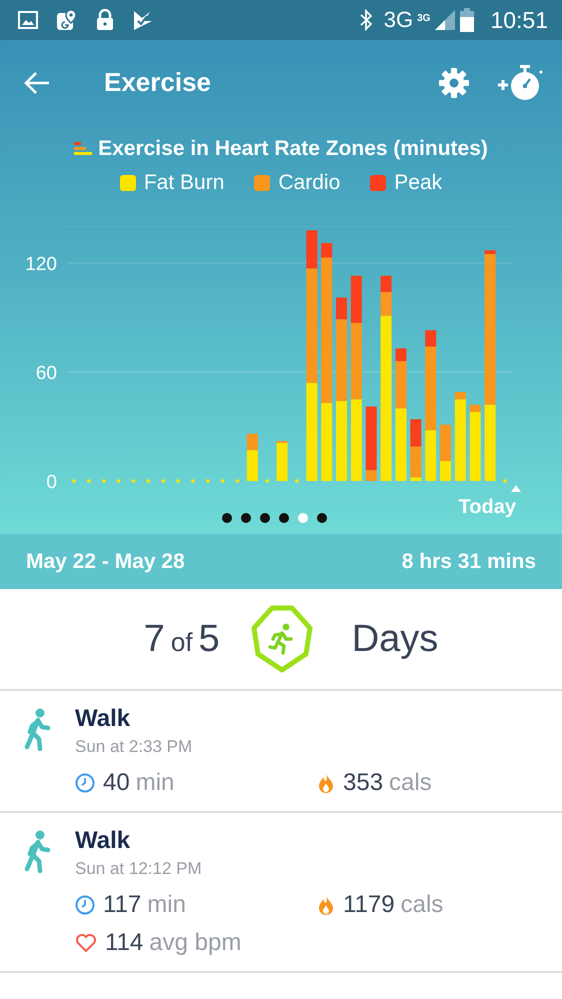 The height and width of the screenshot is (999, 562). What do you see at coordinates (195, 943) in the screenshot?
I see `stat-unit: avg bpm` at bounding box center [195, 943].